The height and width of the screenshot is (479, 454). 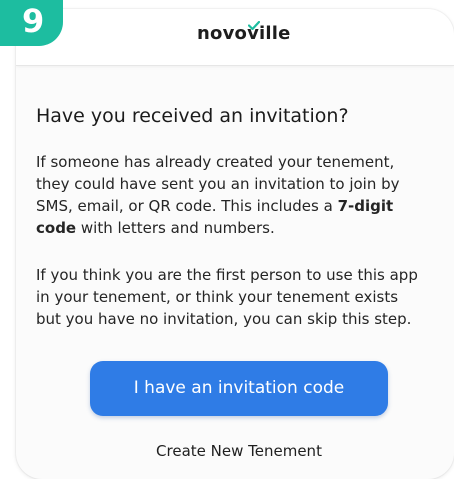 I want to click on checkmark-icon, so click(x=254, y=25).